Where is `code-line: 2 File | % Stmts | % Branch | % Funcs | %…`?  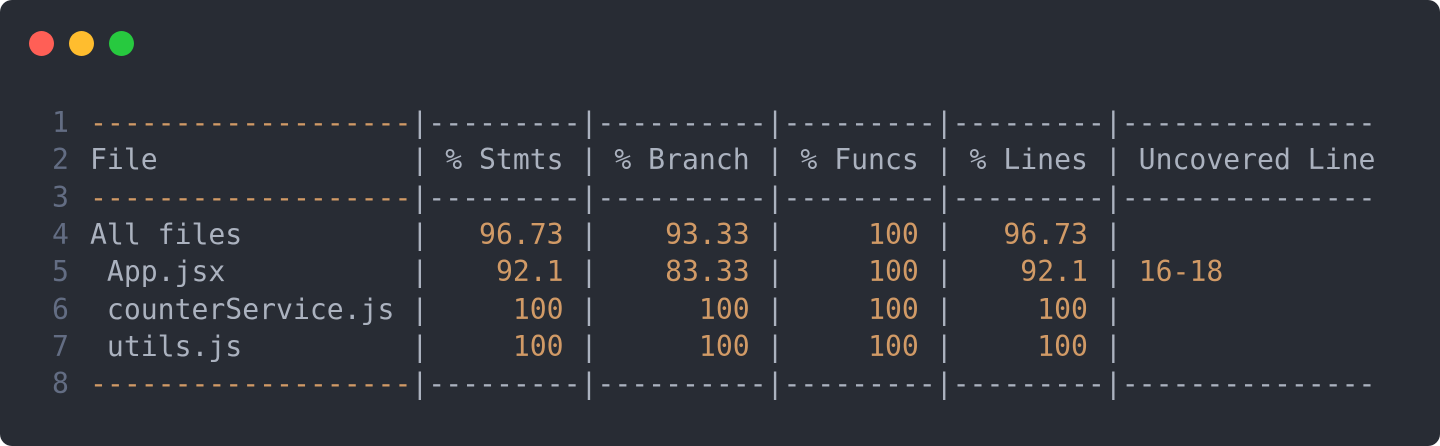
code-line: 2 File | % Stmts | % Branch | % Funcs | %… is located at coordinates (713, 159).